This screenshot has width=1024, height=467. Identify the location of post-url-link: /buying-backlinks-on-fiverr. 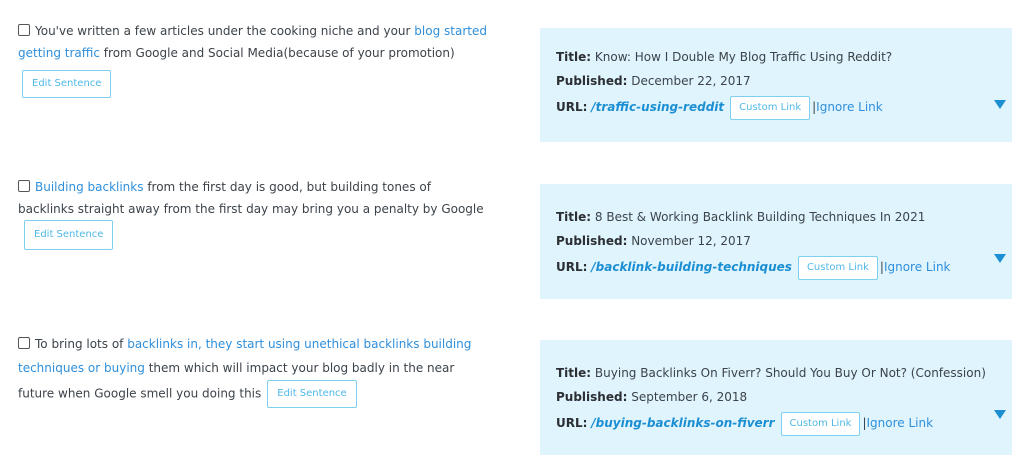
(682, 423).